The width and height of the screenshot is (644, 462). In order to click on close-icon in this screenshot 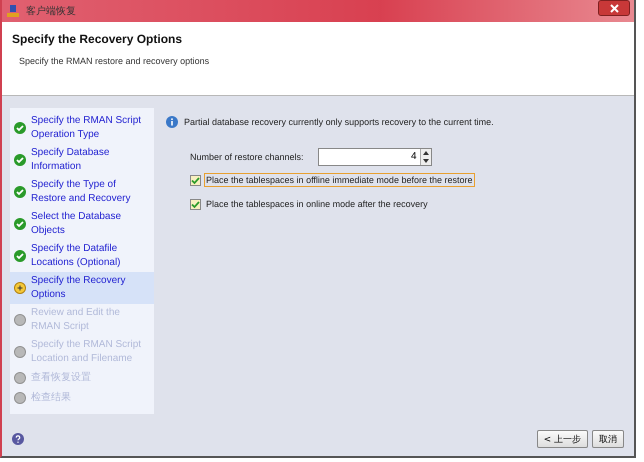, I will do `click(614, 8)`.